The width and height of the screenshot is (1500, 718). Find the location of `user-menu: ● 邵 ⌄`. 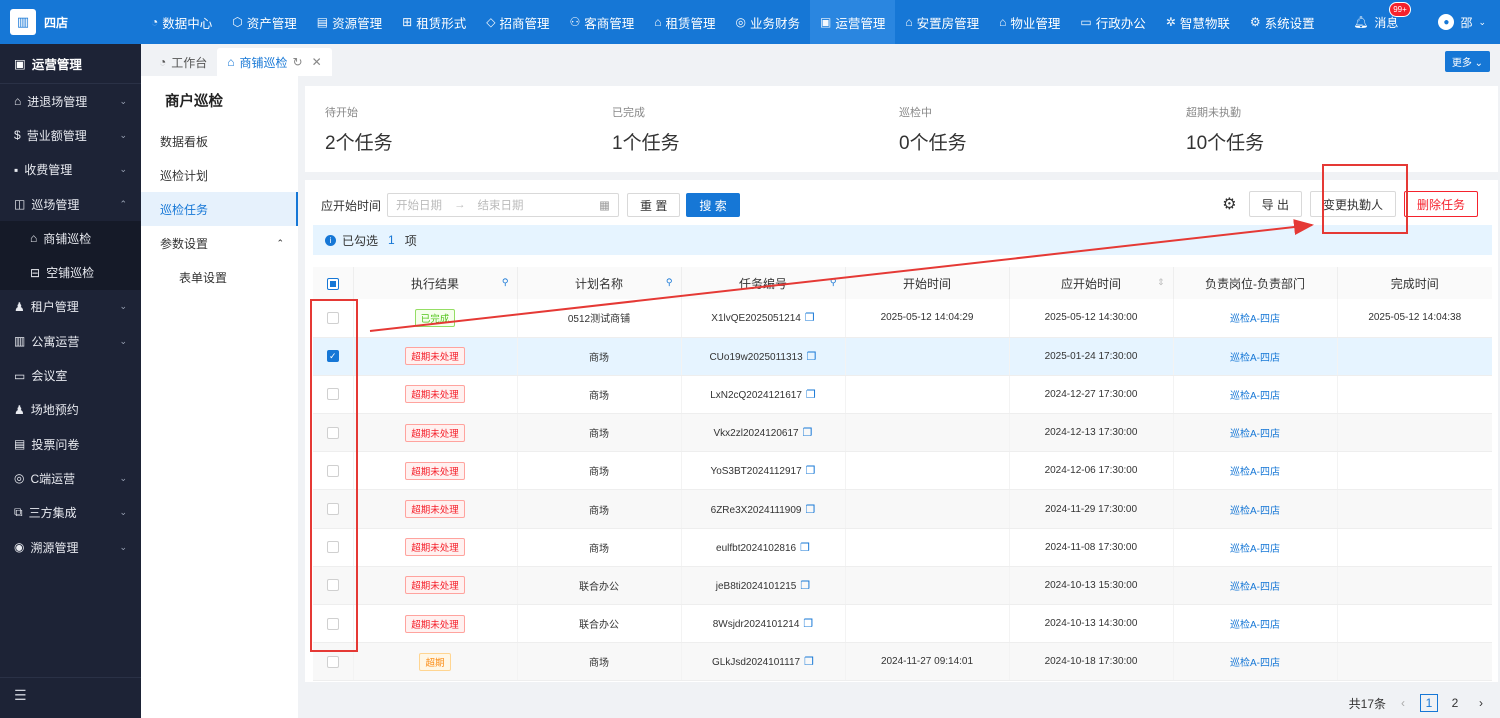

user-menu: ● 邵 ⌄ is located at coordinates (1462, 22).